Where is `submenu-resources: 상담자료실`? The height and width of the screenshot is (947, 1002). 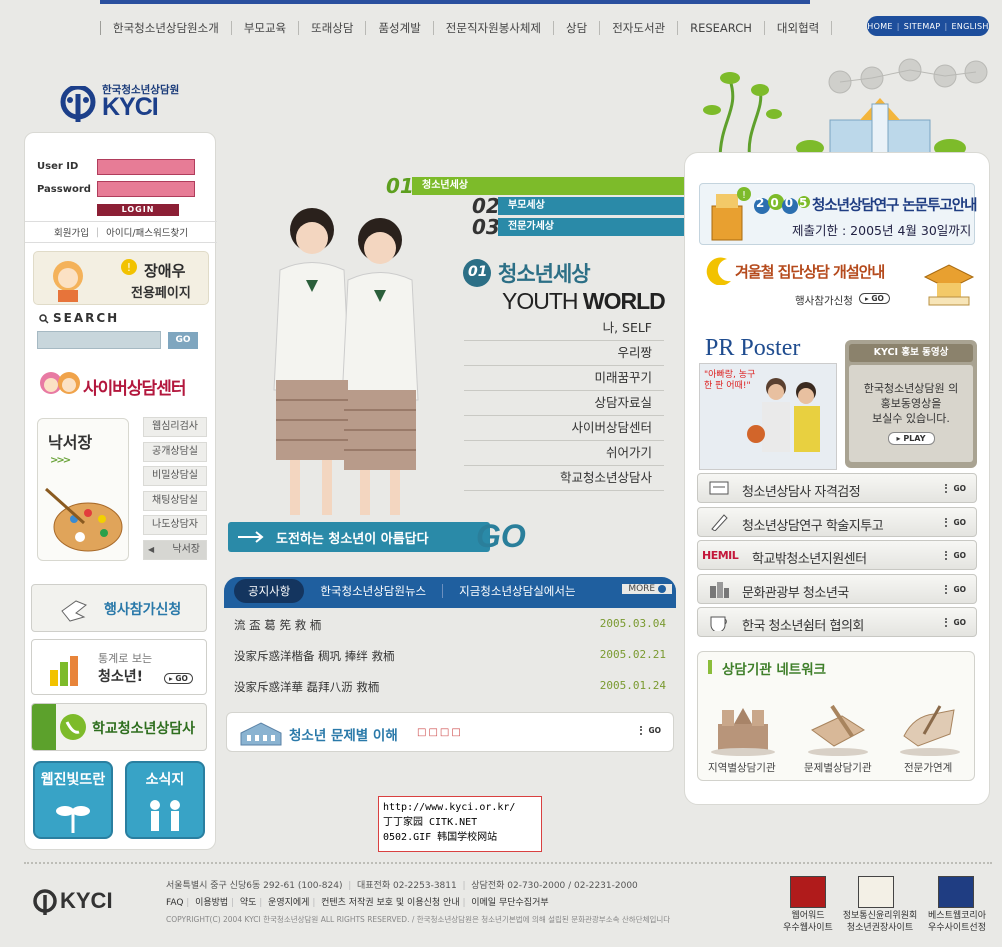 submenu-resources: 상담자료실 is located at coordinates (564, 403).